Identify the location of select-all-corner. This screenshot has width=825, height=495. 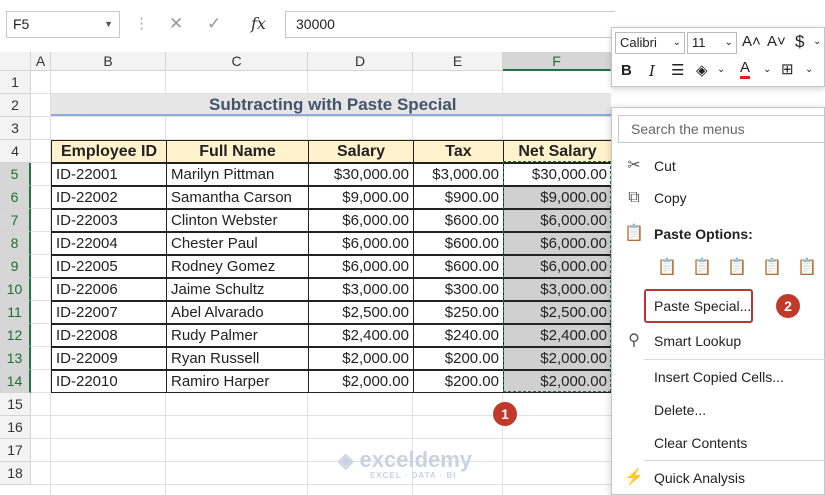
(15, 61).